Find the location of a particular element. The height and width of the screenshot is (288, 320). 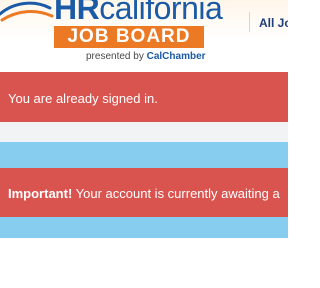

info-band-top is located at coordinates (144, 155).